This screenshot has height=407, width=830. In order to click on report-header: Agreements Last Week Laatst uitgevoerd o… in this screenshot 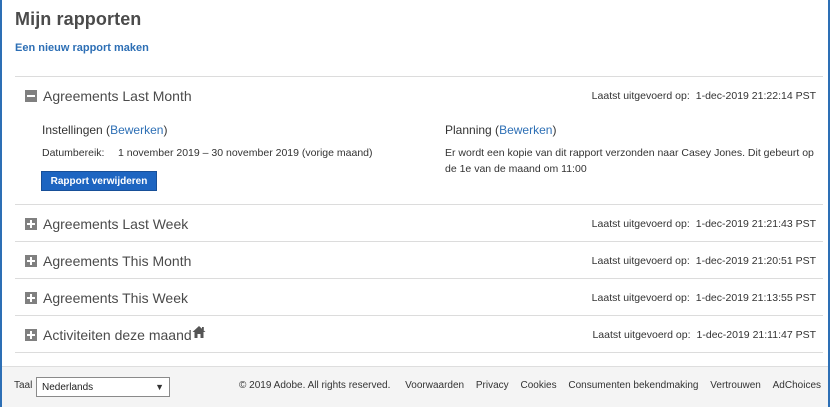, I will do `click(419, 223)`.